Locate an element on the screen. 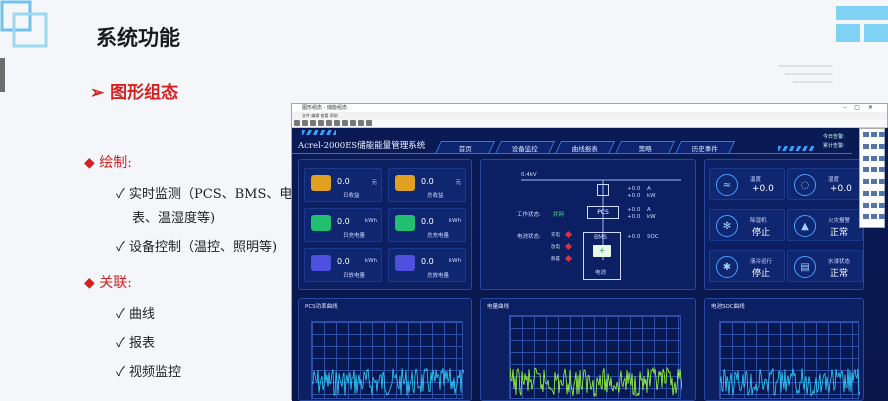  corner-squares-decoration is located at coordinates (24, 24).